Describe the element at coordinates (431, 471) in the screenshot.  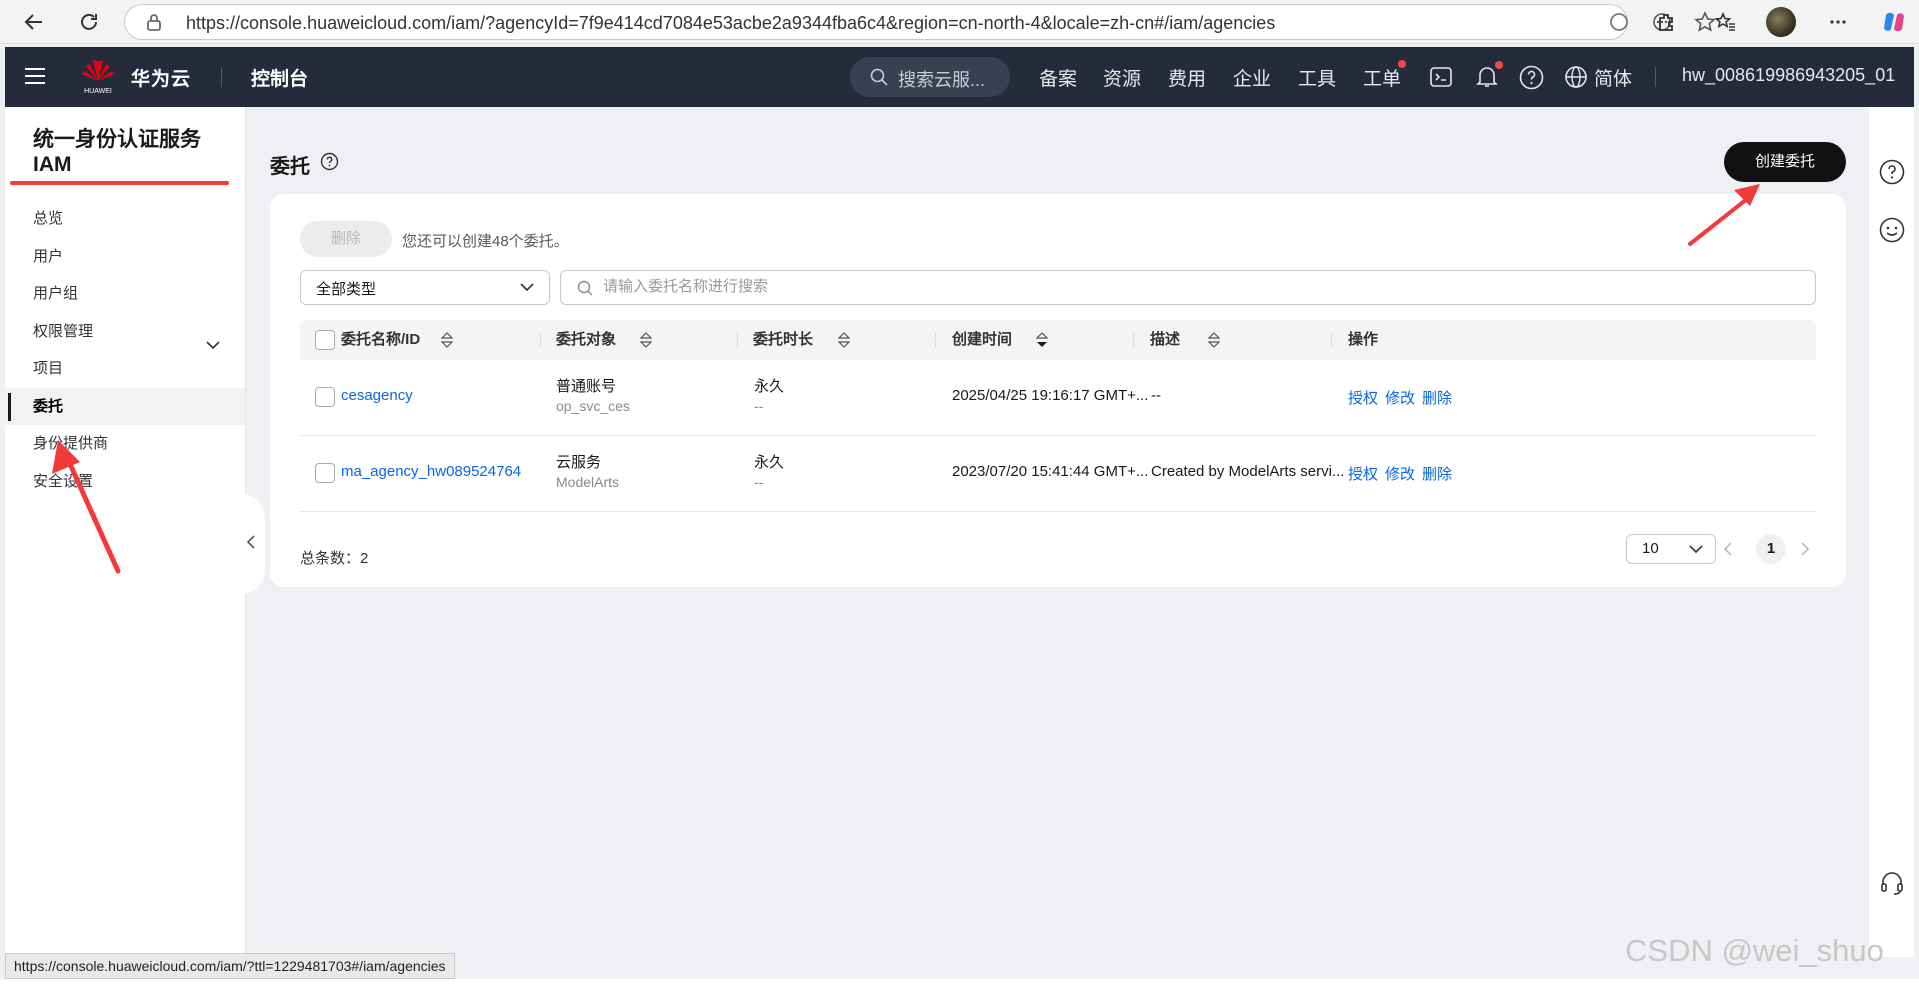
I see `agency-name-link: ma_agency_hw089524764` at that location.